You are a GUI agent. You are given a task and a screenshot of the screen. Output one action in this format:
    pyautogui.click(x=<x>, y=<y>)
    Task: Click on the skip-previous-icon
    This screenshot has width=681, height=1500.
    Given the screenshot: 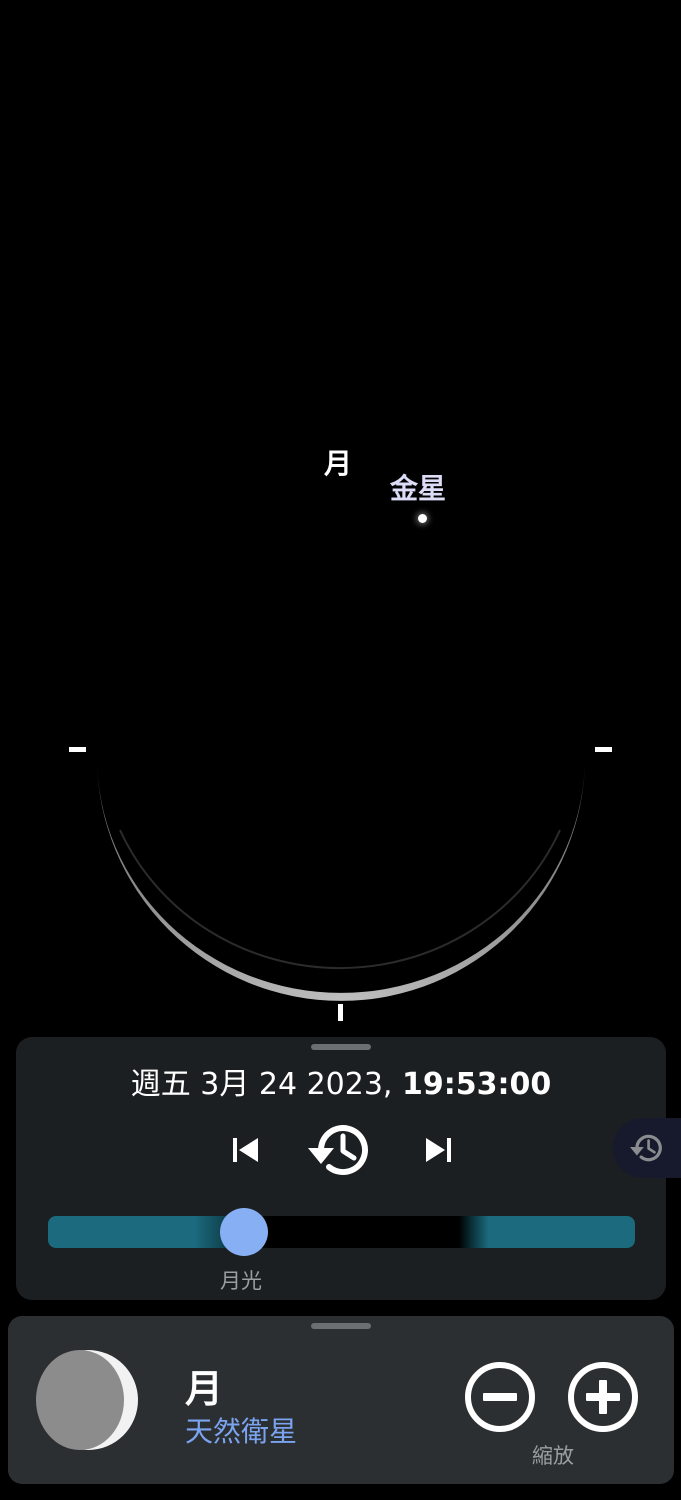 What is the action you would take?
    pyautogui.click(x=245, y=1150)
    